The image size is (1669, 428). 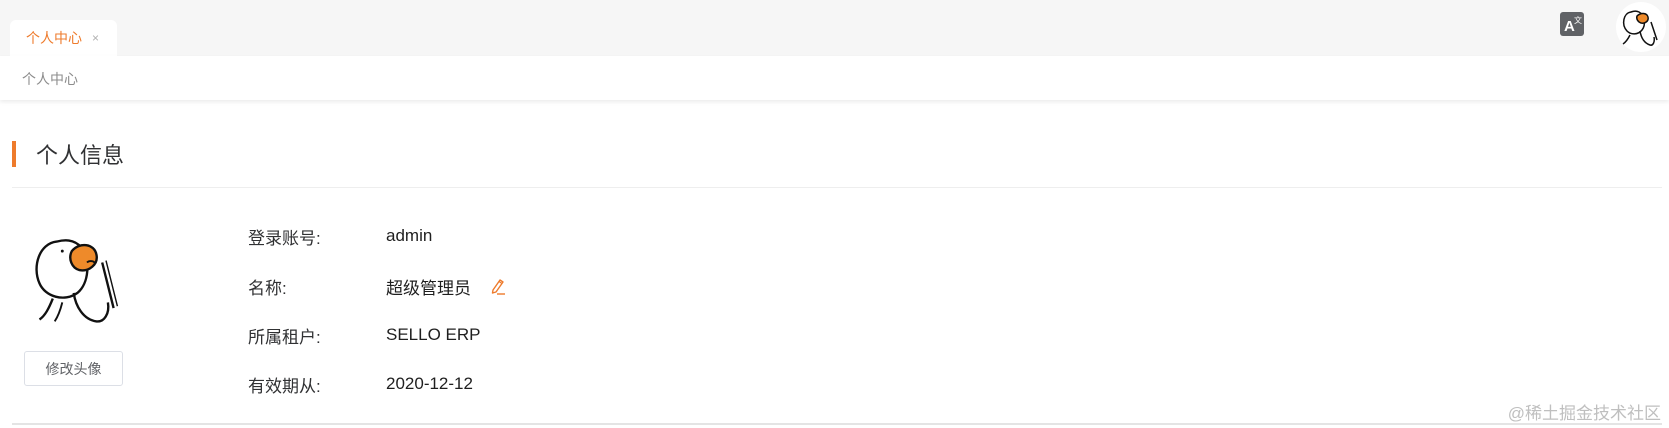 I want to click on section-accent-bar, so click(x=14, y=154).